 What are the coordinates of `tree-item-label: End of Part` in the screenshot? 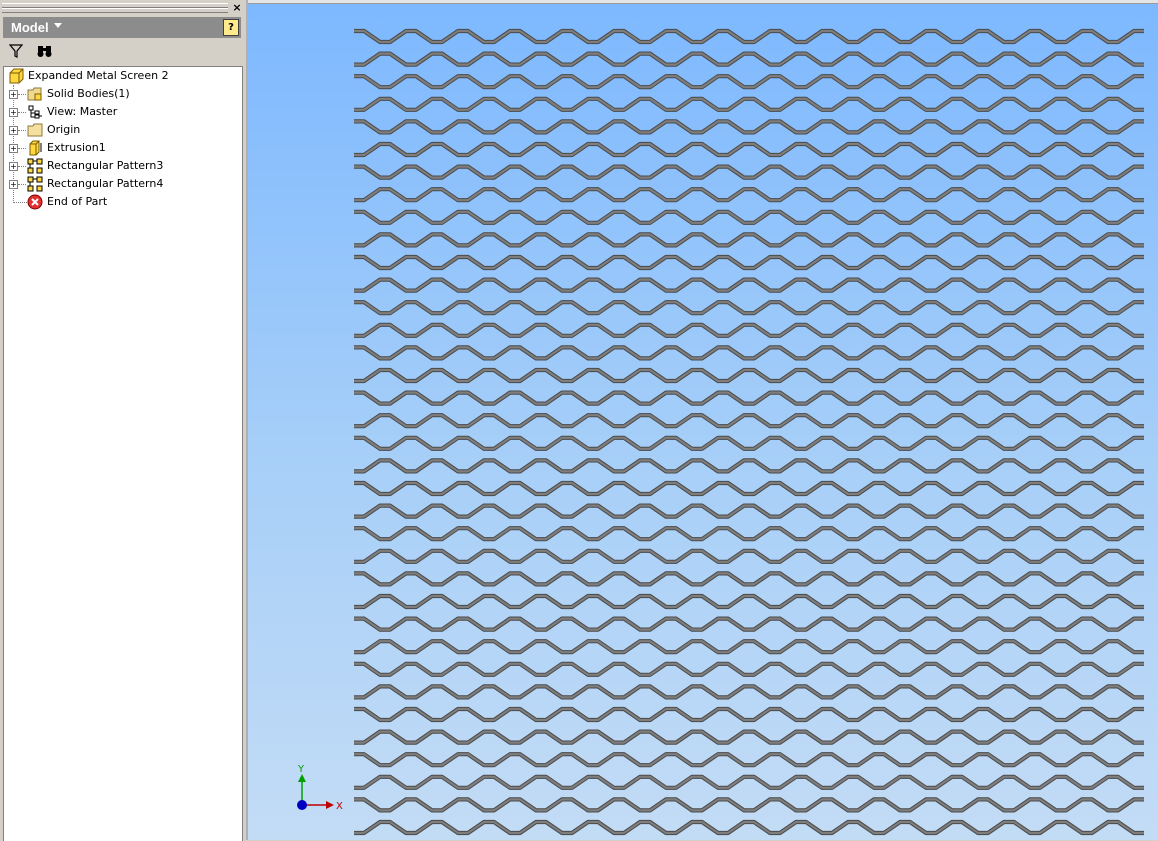 It's located at (77, 201).